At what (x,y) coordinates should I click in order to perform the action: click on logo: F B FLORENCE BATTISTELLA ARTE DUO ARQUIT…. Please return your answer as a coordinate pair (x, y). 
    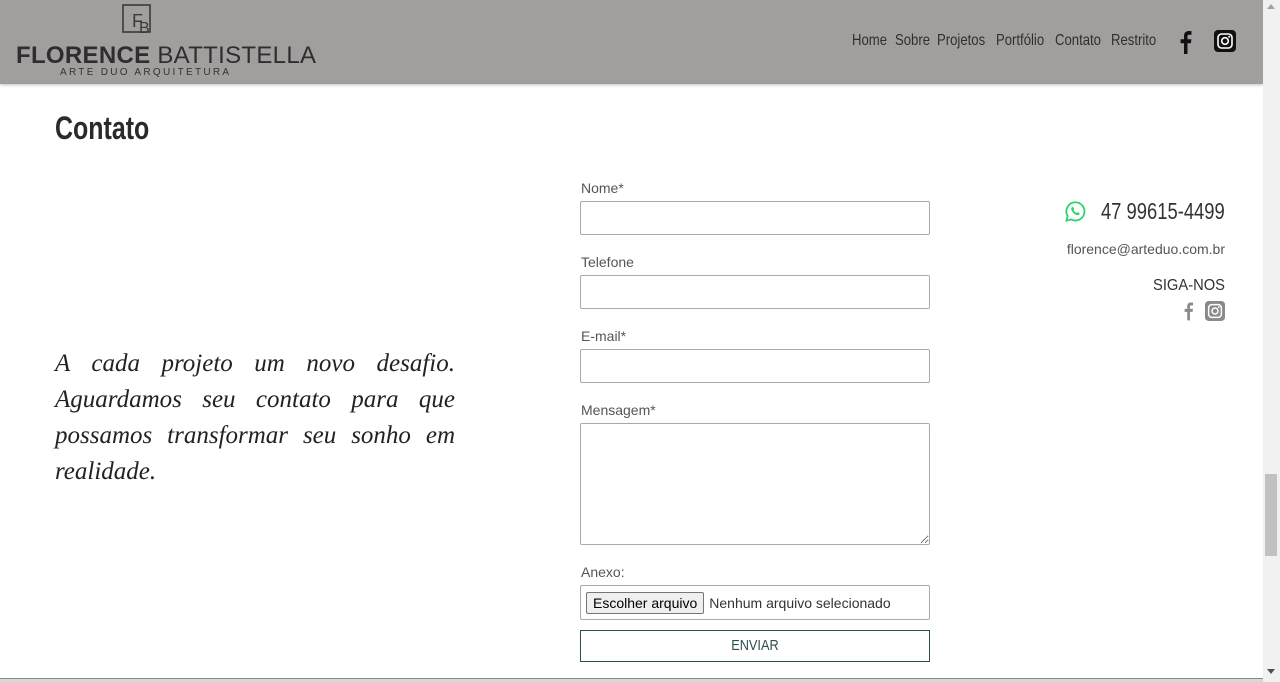
    Looking at the image, I should click on (165, 42).